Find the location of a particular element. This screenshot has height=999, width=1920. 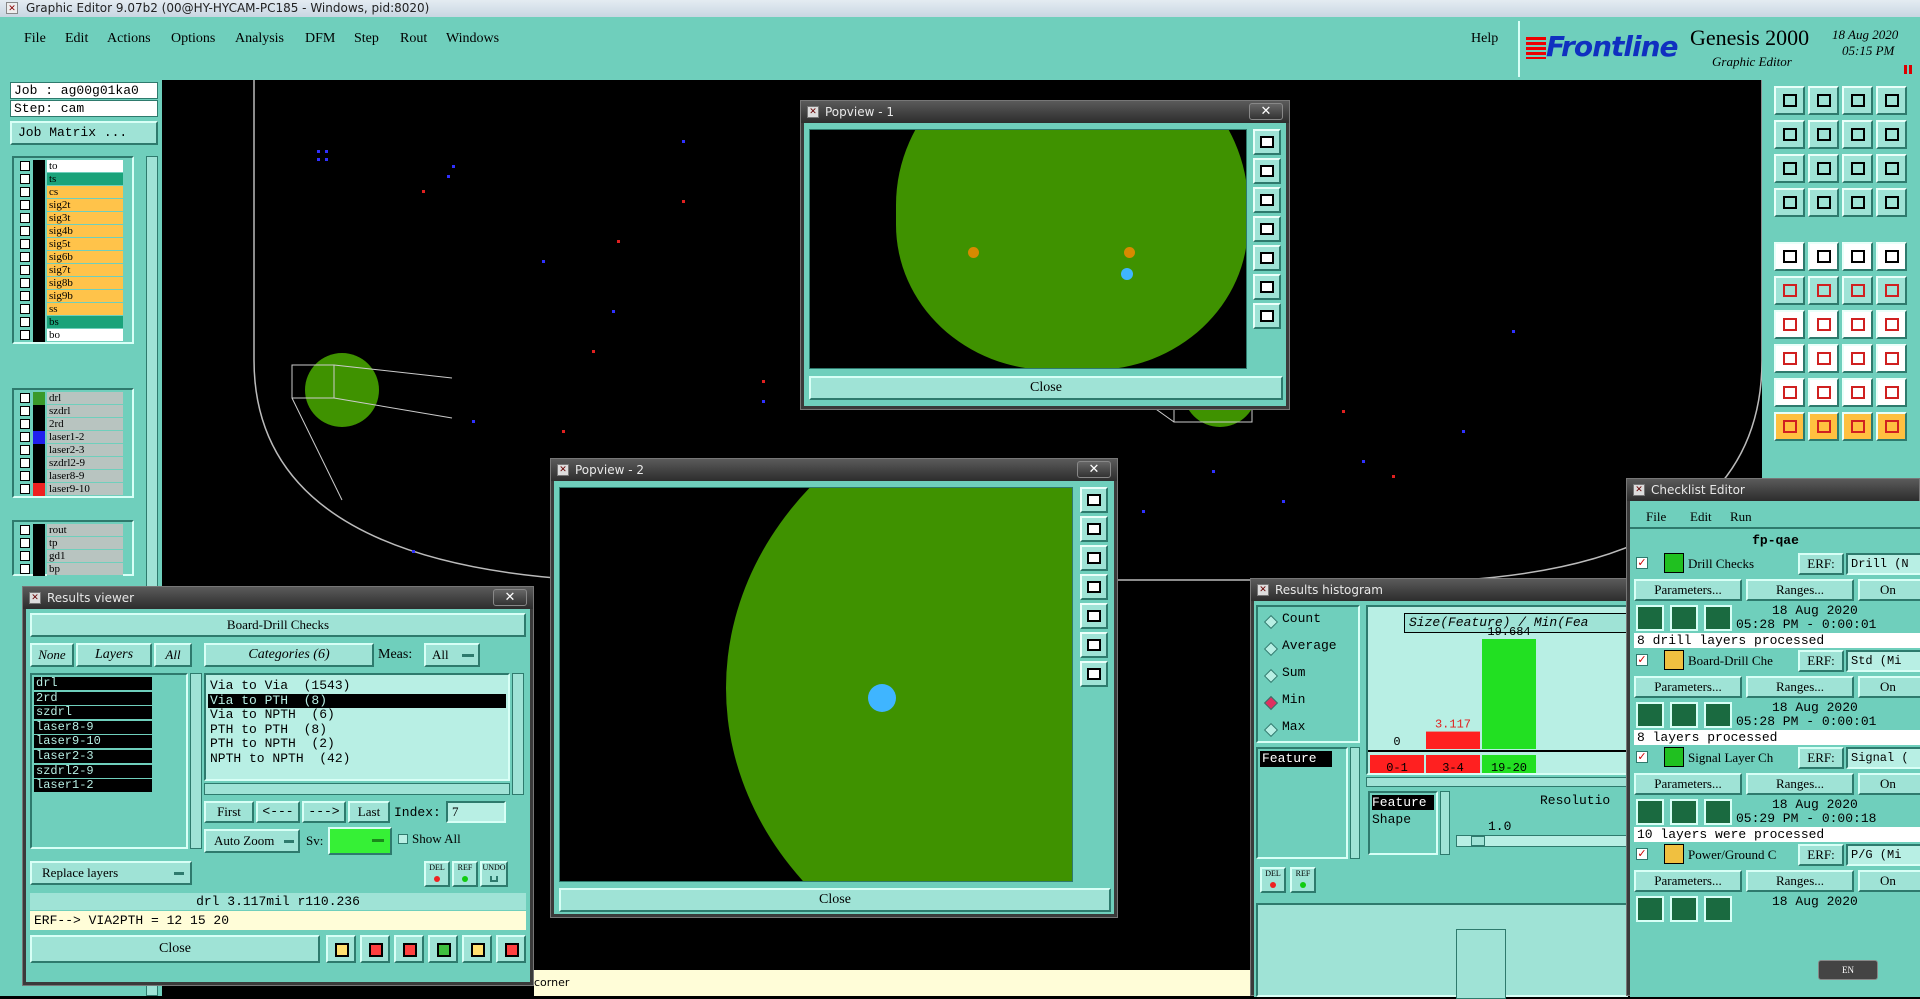

rv-layer-item: szdrl is located at coordinates (93, 713).